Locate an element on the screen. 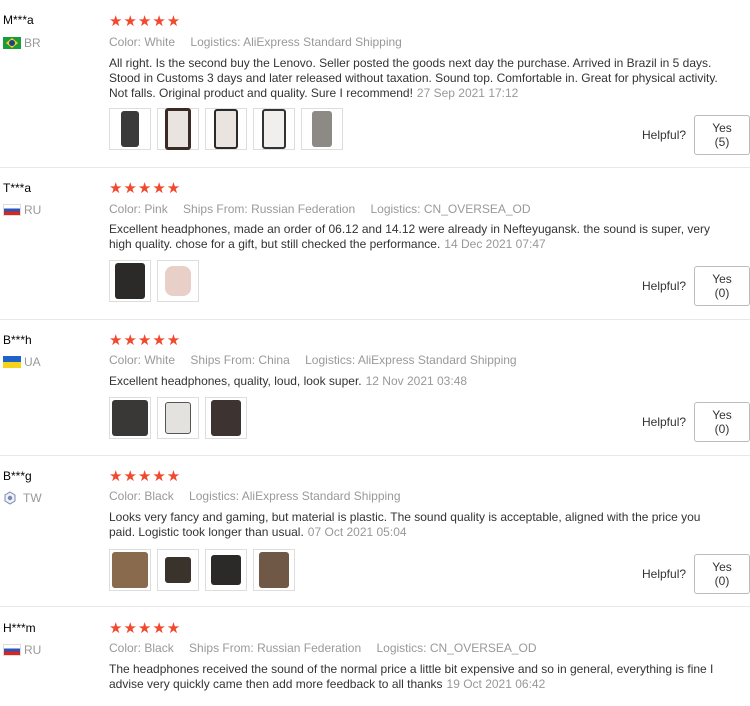 The height and width of the screenshot is (706, 750). reviewer-country: RU is located at coordinates (22, 210).